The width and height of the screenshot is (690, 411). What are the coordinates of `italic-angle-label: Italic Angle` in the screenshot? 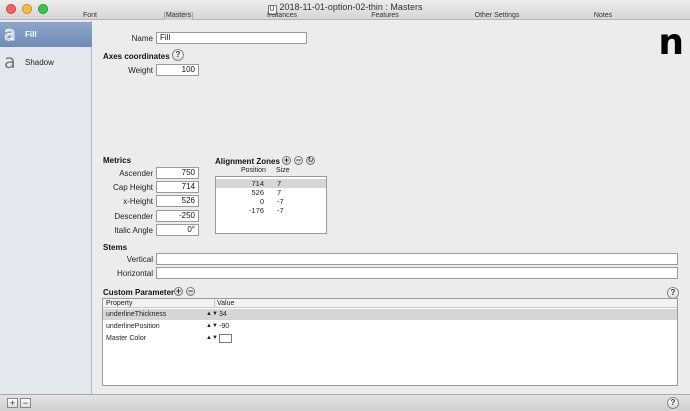 It's located at (133, 230).